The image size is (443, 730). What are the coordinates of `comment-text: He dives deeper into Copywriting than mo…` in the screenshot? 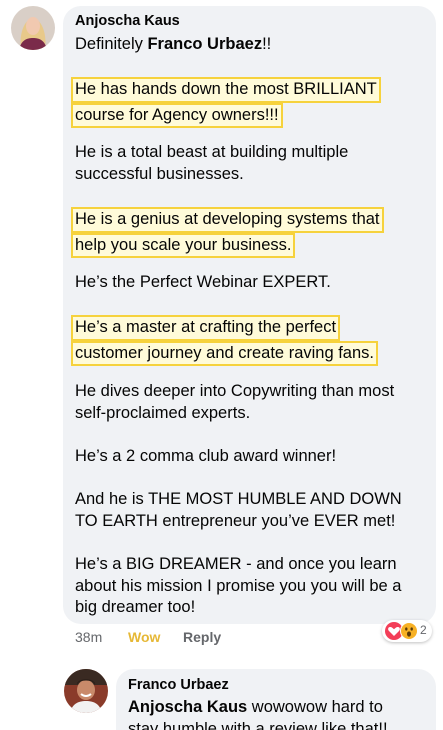 It's located at (235, 391).